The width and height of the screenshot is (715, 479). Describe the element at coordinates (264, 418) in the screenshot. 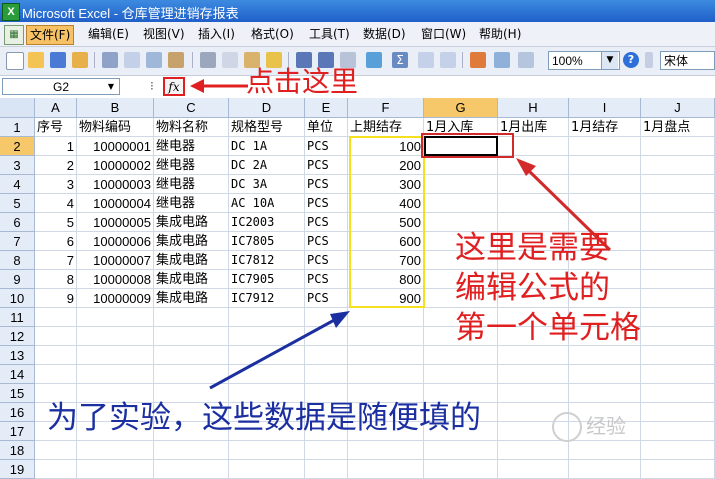

I see `annotation-random-data: 为了实验，这些数据是随便填的` at that location.